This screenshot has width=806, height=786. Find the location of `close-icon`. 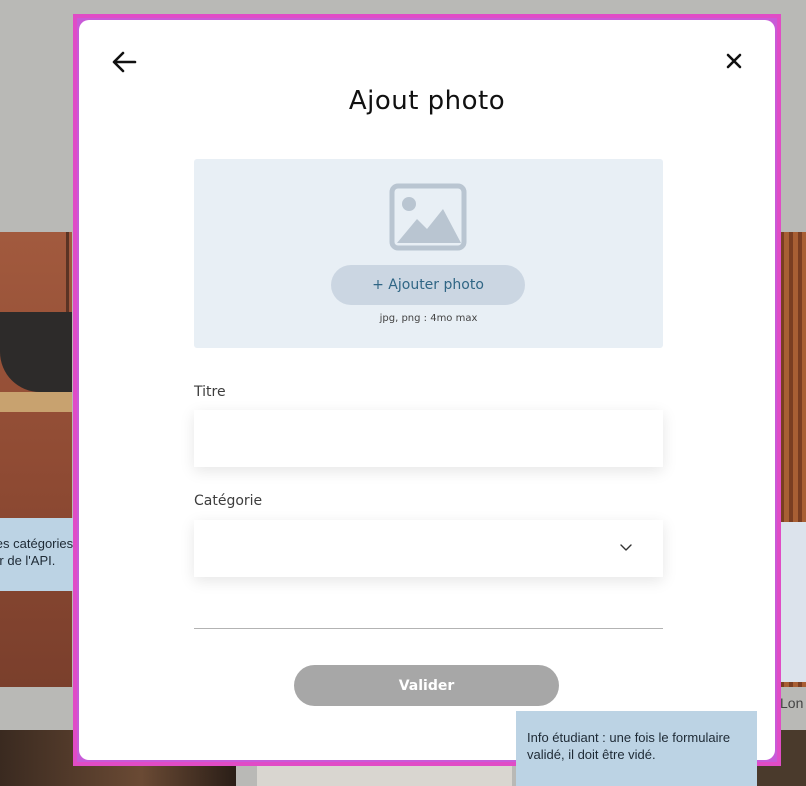

close-icon is located at coordinates (734, 61).